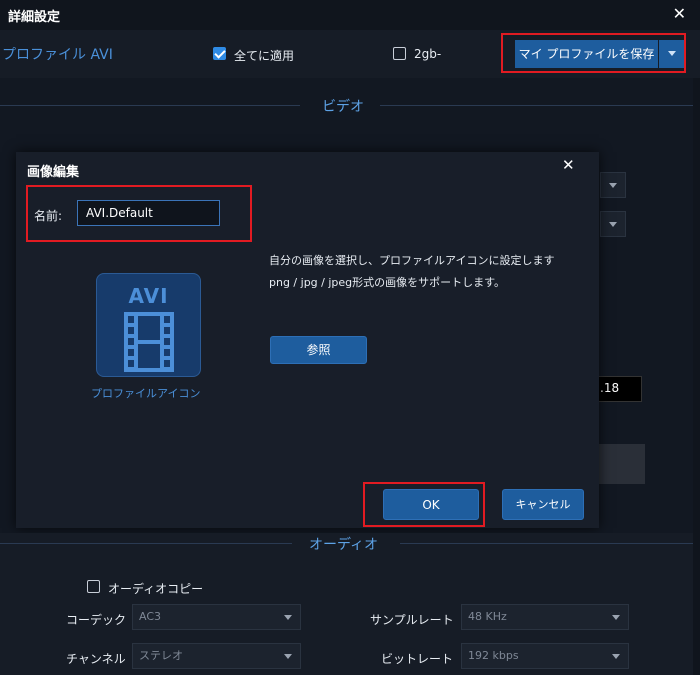  Describe the element at coordinates (146, 393) in the screenshot. I see `profile-icon-caption: プロファイルアイコン` at that location.